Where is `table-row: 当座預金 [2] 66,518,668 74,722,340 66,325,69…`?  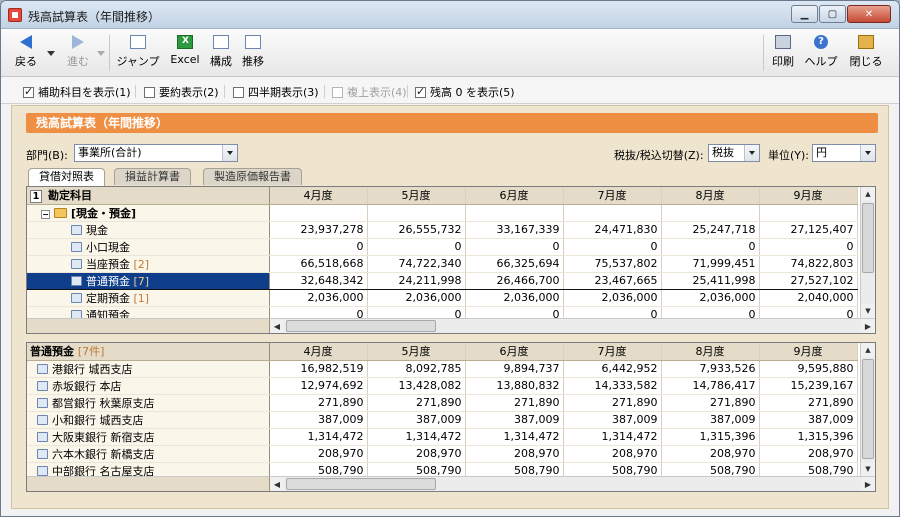
table-row: 当座預金 [2] 66,518,668 74,722,340 66,325,69… is located at coordinates (442, 264).